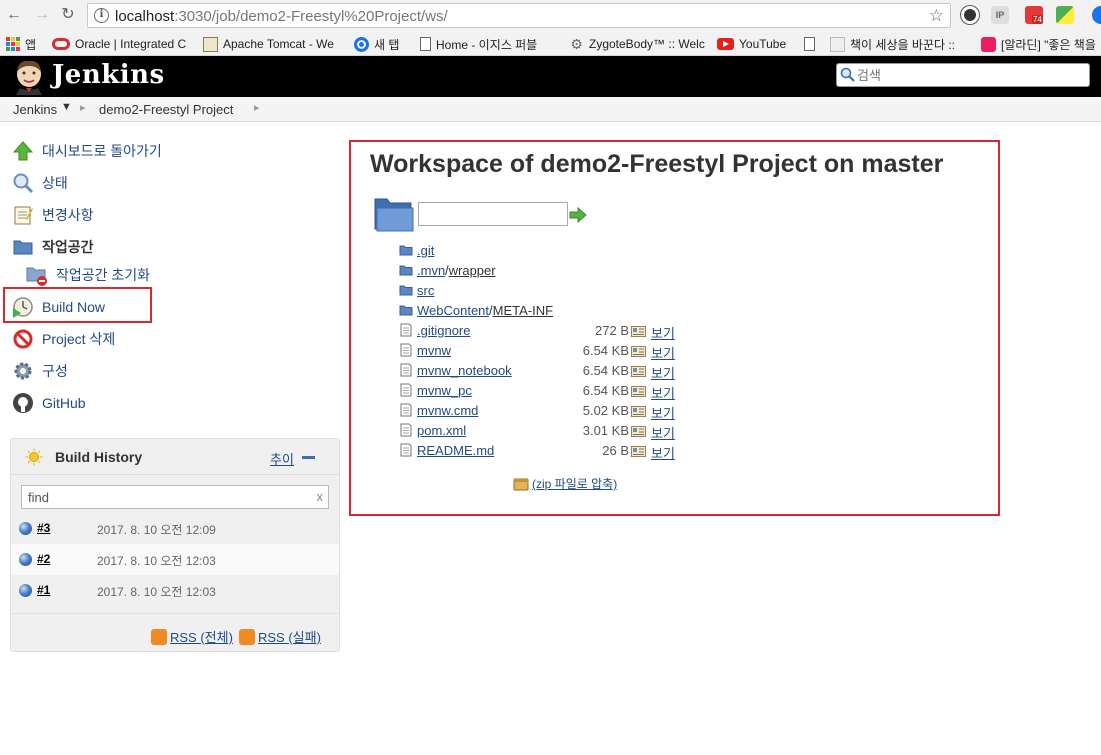 Image resolution: width=1101 pixels, height=755 pixels. I want to click on task-wipe-workspace: 작업공간 초기화, so click(88, 275).